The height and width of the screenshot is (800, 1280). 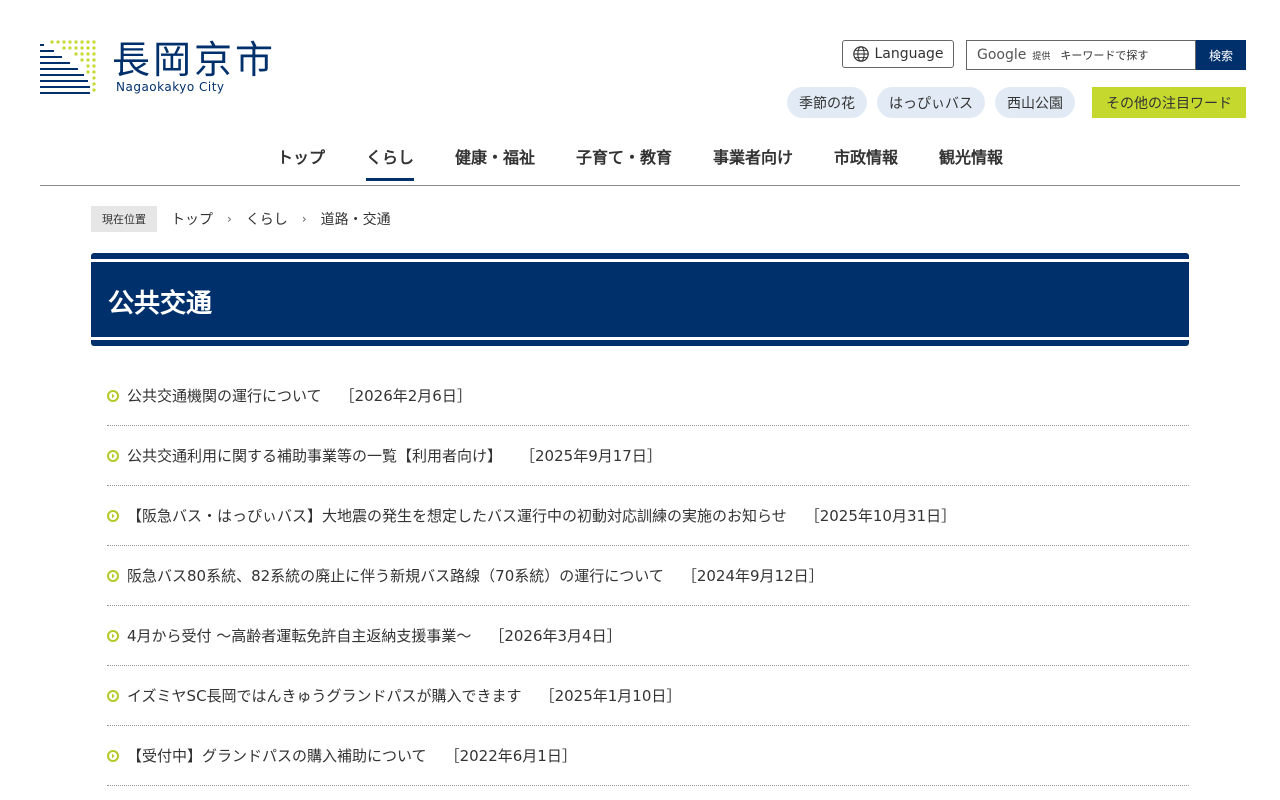 I want to click on language-label: Language, so click(x=909, y=54).